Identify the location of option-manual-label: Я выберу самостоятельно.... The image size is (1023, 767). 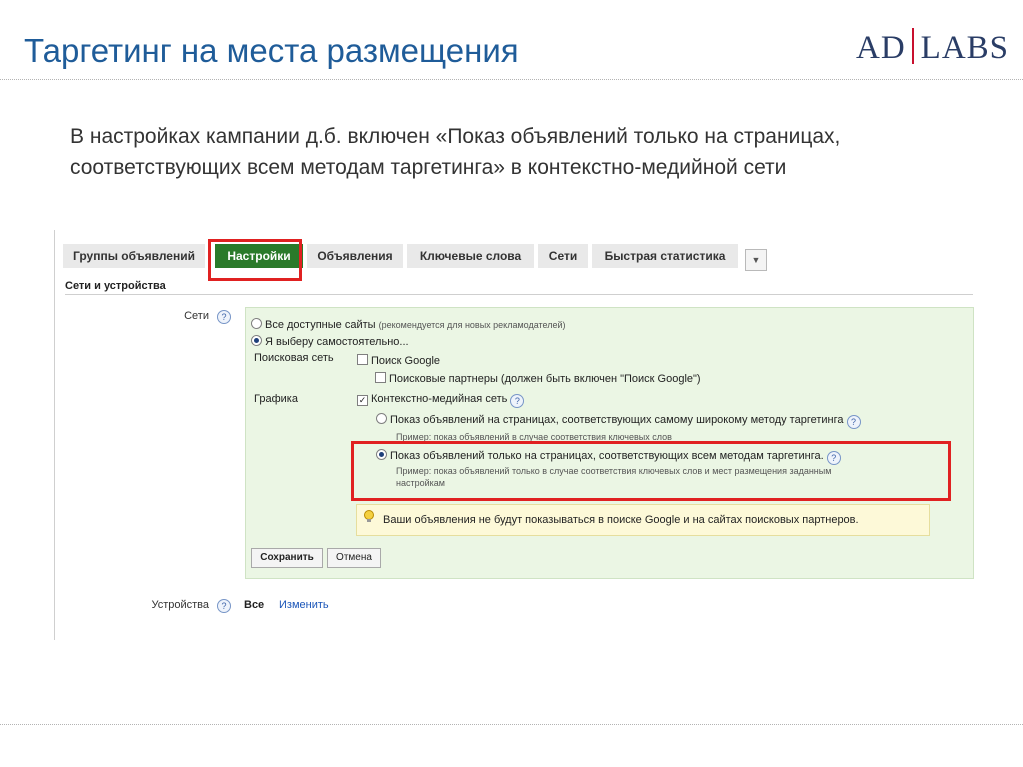
(337, 342).